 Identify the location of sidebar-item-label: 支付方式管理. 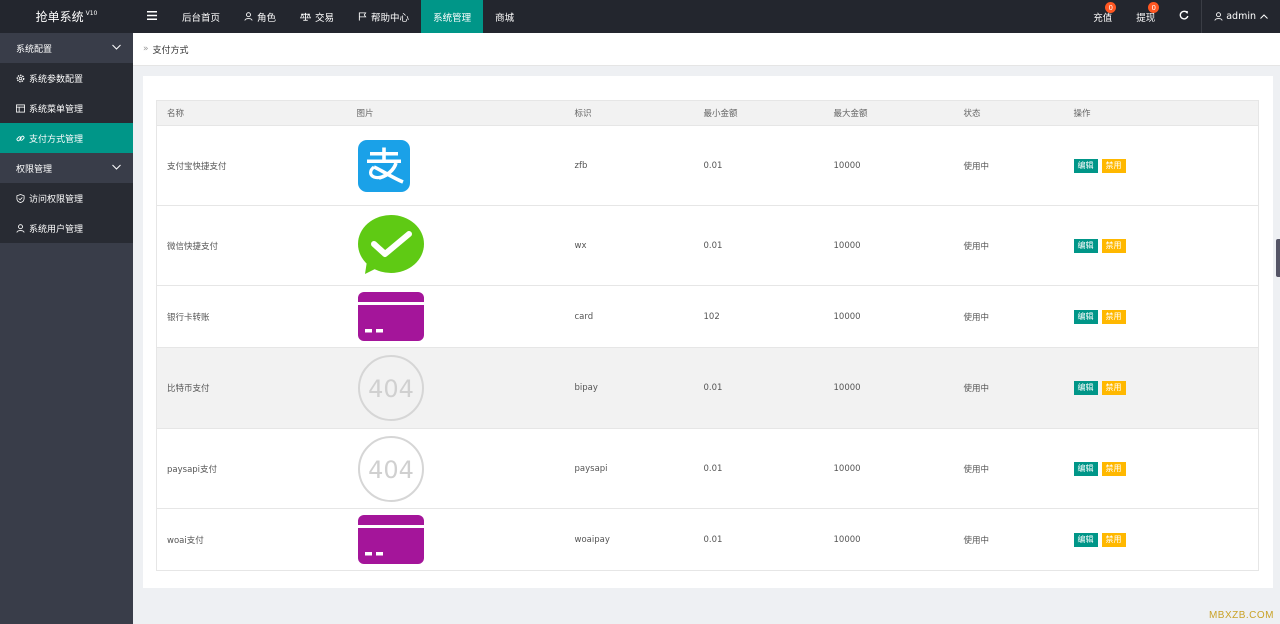
(56, 139).